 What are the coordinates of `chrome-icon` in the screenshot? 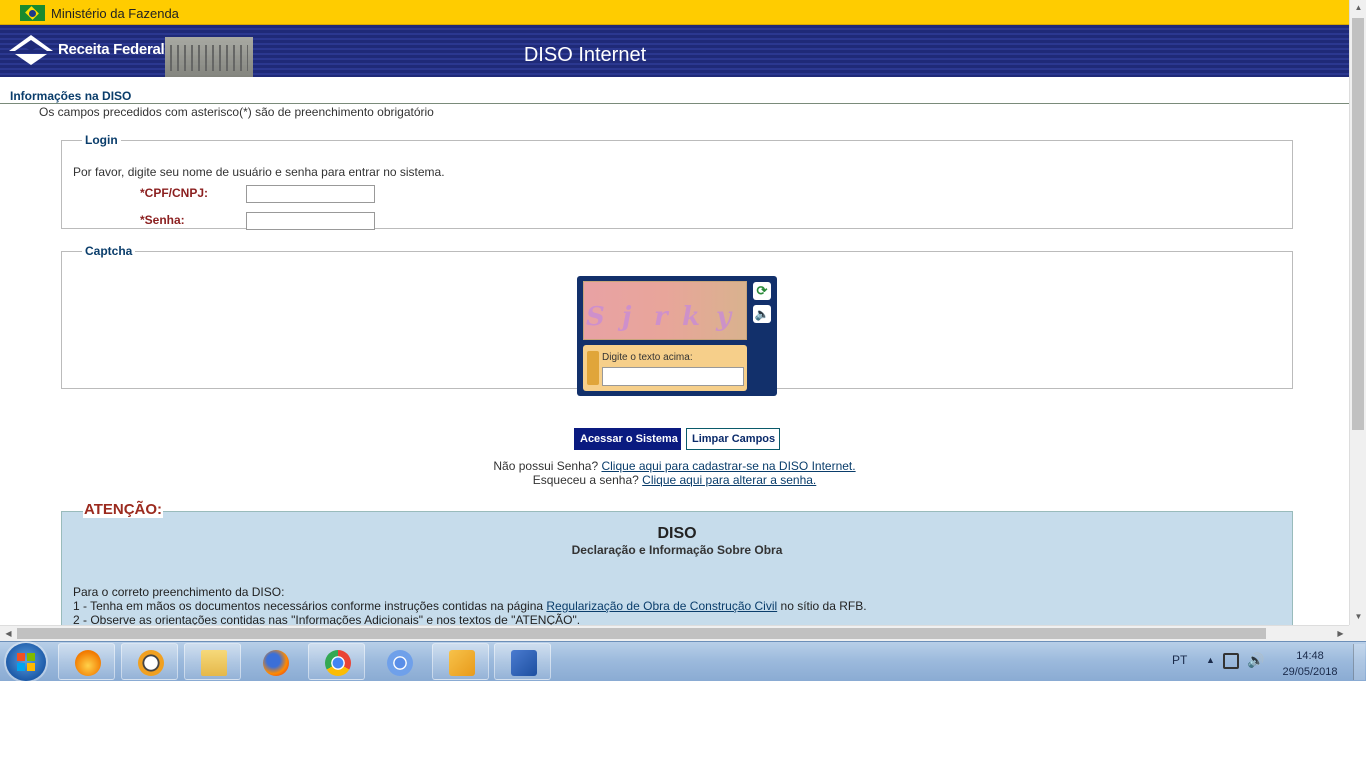 It's located at (336, 661).